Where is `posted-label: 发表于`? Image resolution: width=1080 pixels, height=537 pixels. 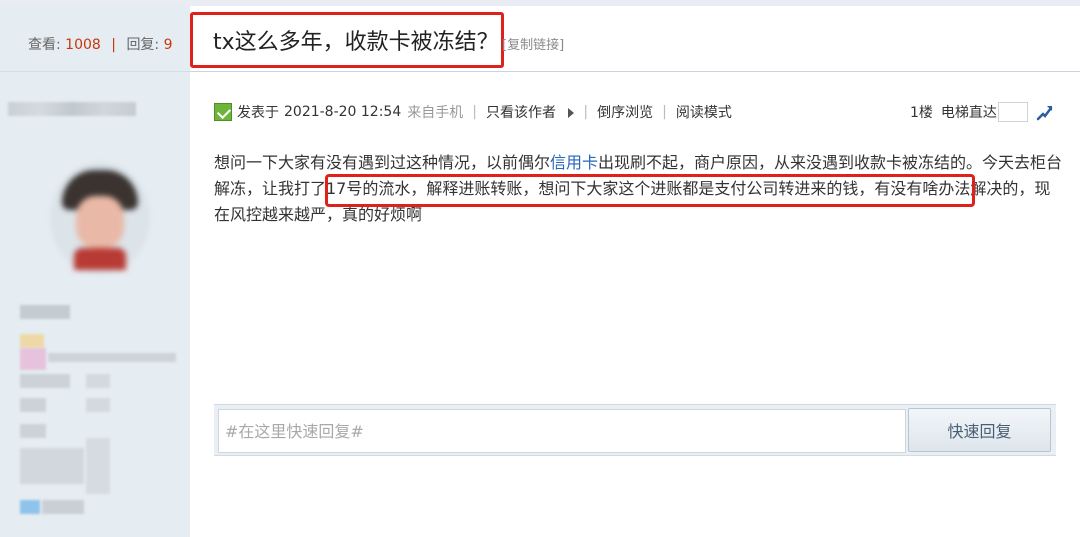 posted-label: 发表于 is located at coordinates (258, 113).